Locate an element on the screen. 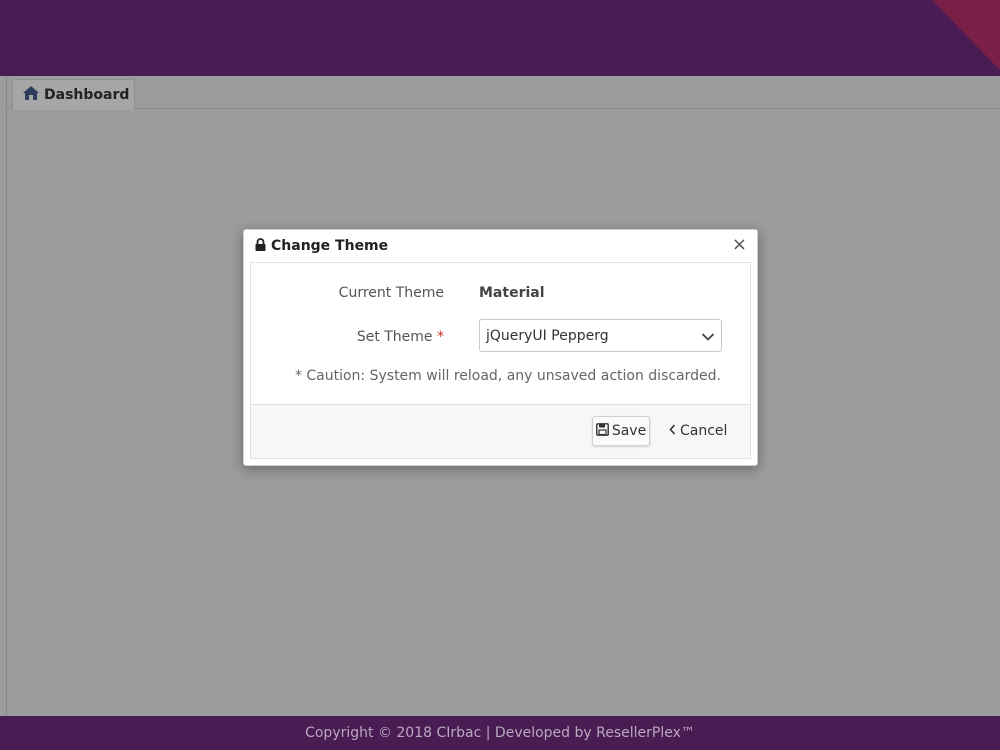  current-theme-label: Current Theme is located at coordinates (391, 293).